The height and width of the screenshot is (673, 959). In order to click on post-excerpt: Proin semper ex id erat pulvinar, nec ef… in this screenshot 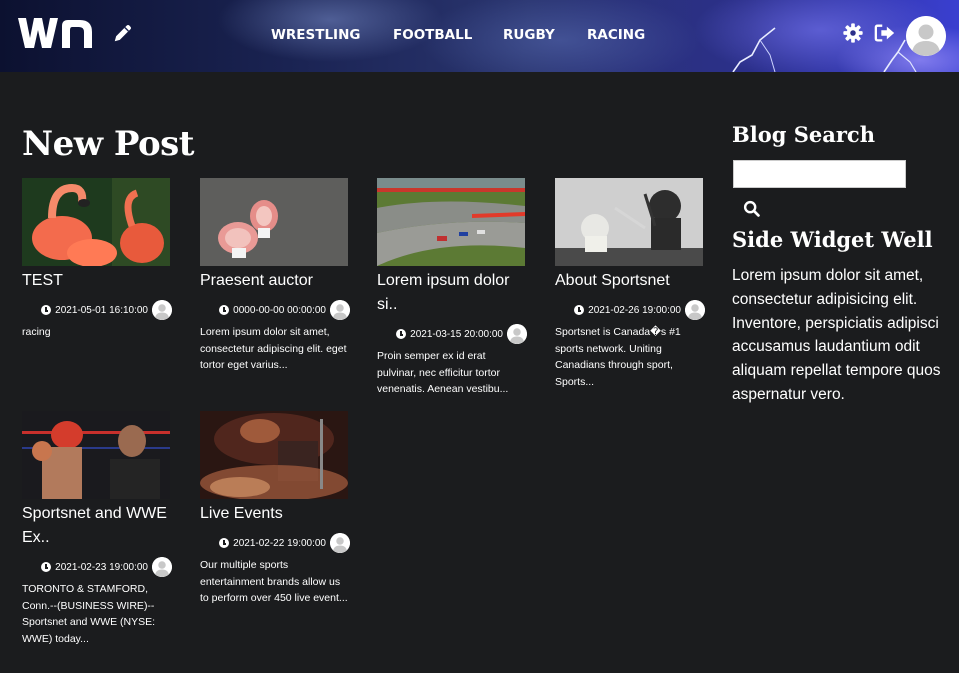, I will do `click(443, 372)`.